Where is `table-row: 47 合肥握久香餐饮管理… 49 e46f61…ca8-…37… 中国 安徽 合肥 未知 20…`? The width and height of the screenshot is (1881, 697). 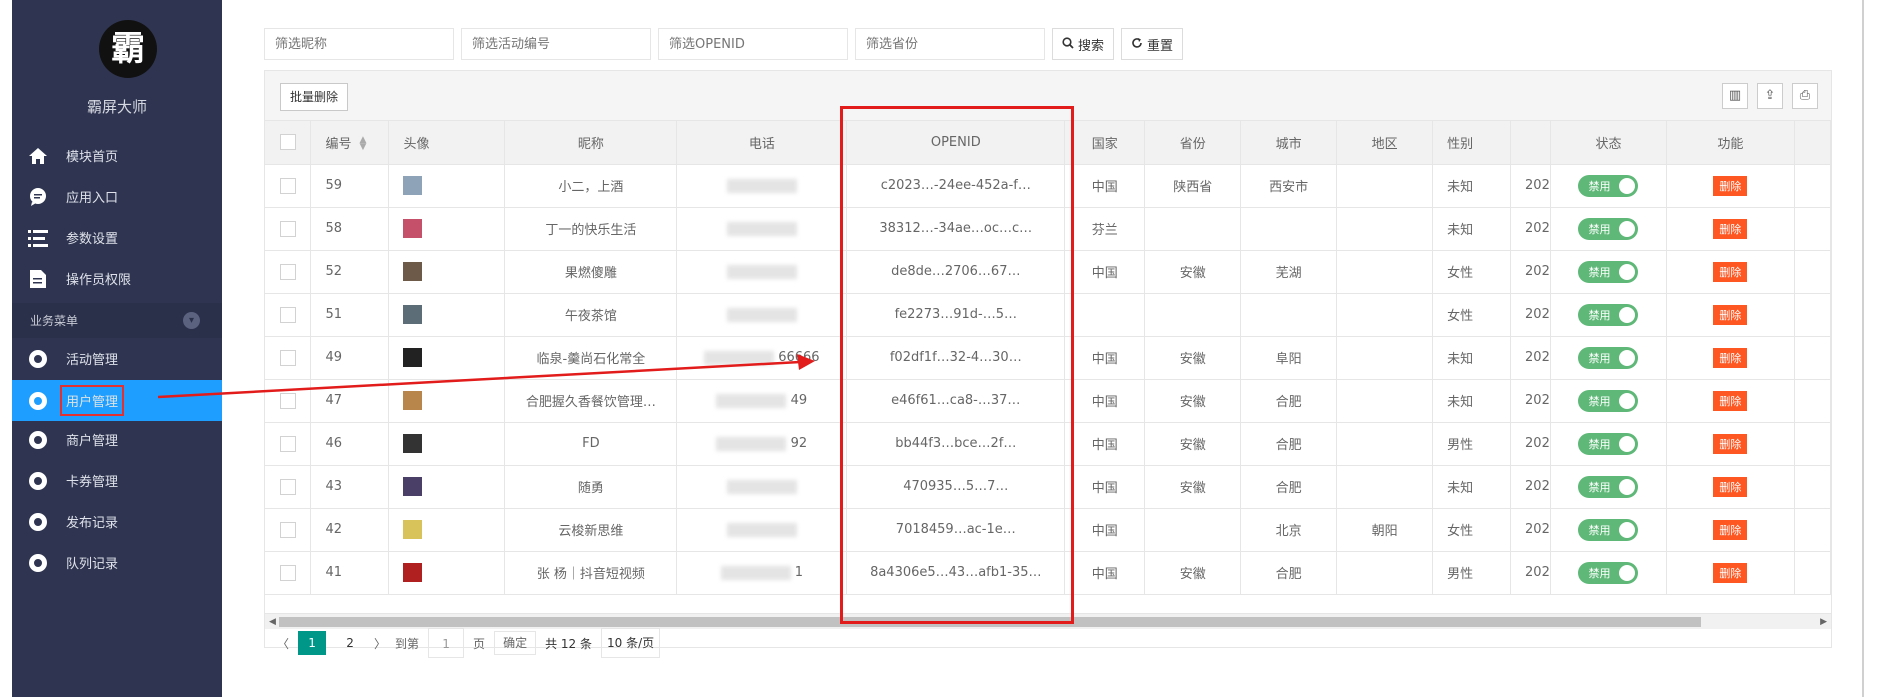 table-row: 47 合肥握久香餐饮管理… 49 e46f61…ca8-…37… 中国 安徽 合肥 未知 20… is located at coordinates (1048, 401).